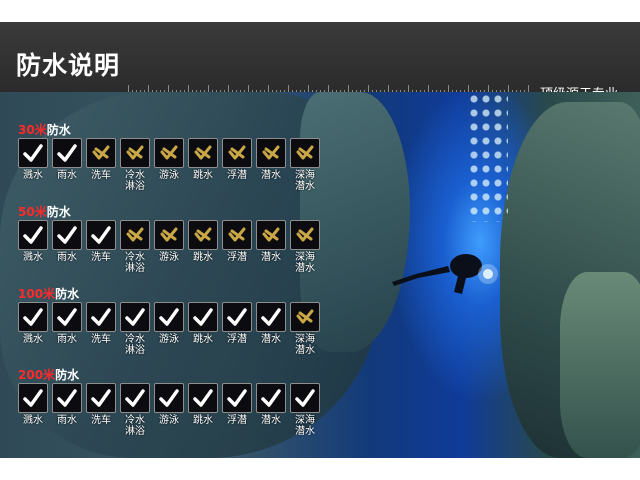 The height and width of the screenshot is (480, 640). What do you see at coordinates (44, 212) in the screenshot?
I see `depth-rating-label: 50米防水` at bounding box center [44, 212].